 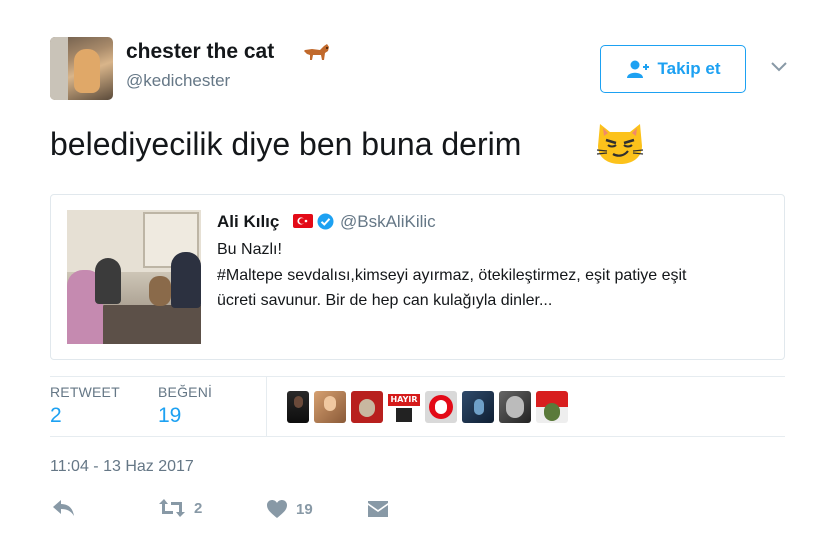 What do you see at coordinates (134, 277) in the screenshot?
I see `quoted-tweet-photo` at bounding box center [134, 277].